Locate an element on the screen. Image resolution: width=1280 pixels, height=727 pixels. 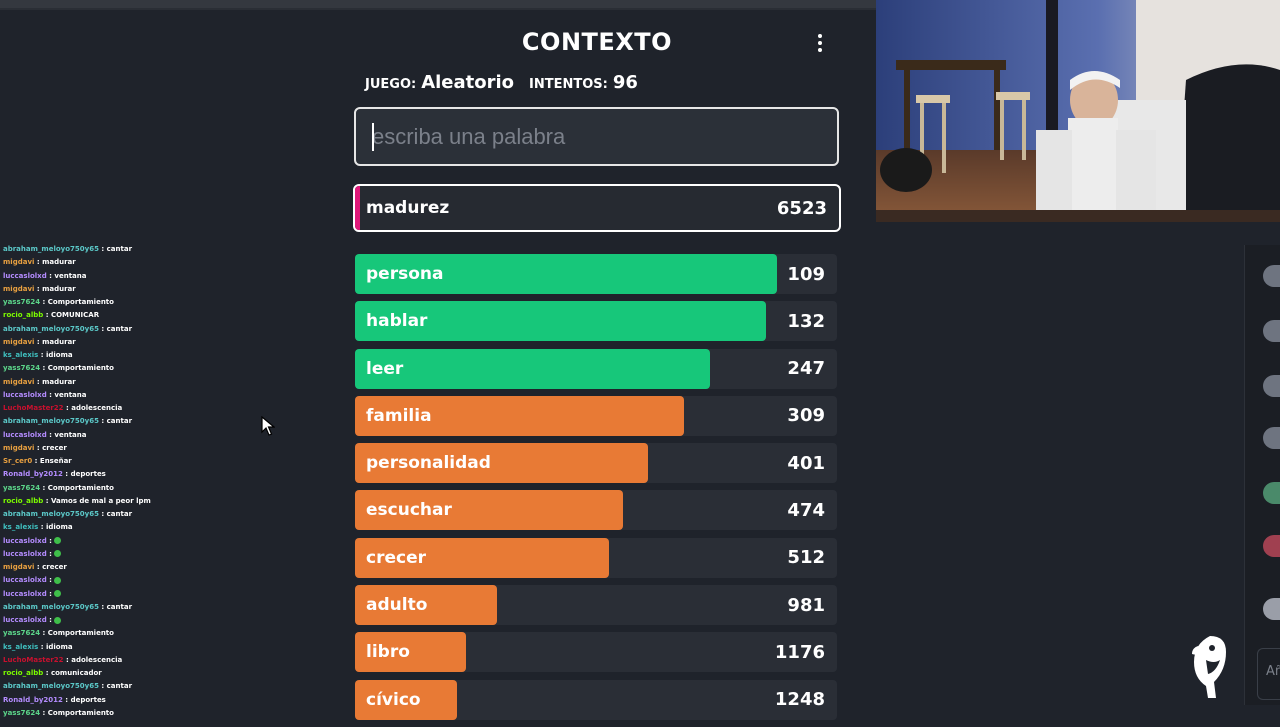
browser-top-strip is located at coordinates (438, 5).